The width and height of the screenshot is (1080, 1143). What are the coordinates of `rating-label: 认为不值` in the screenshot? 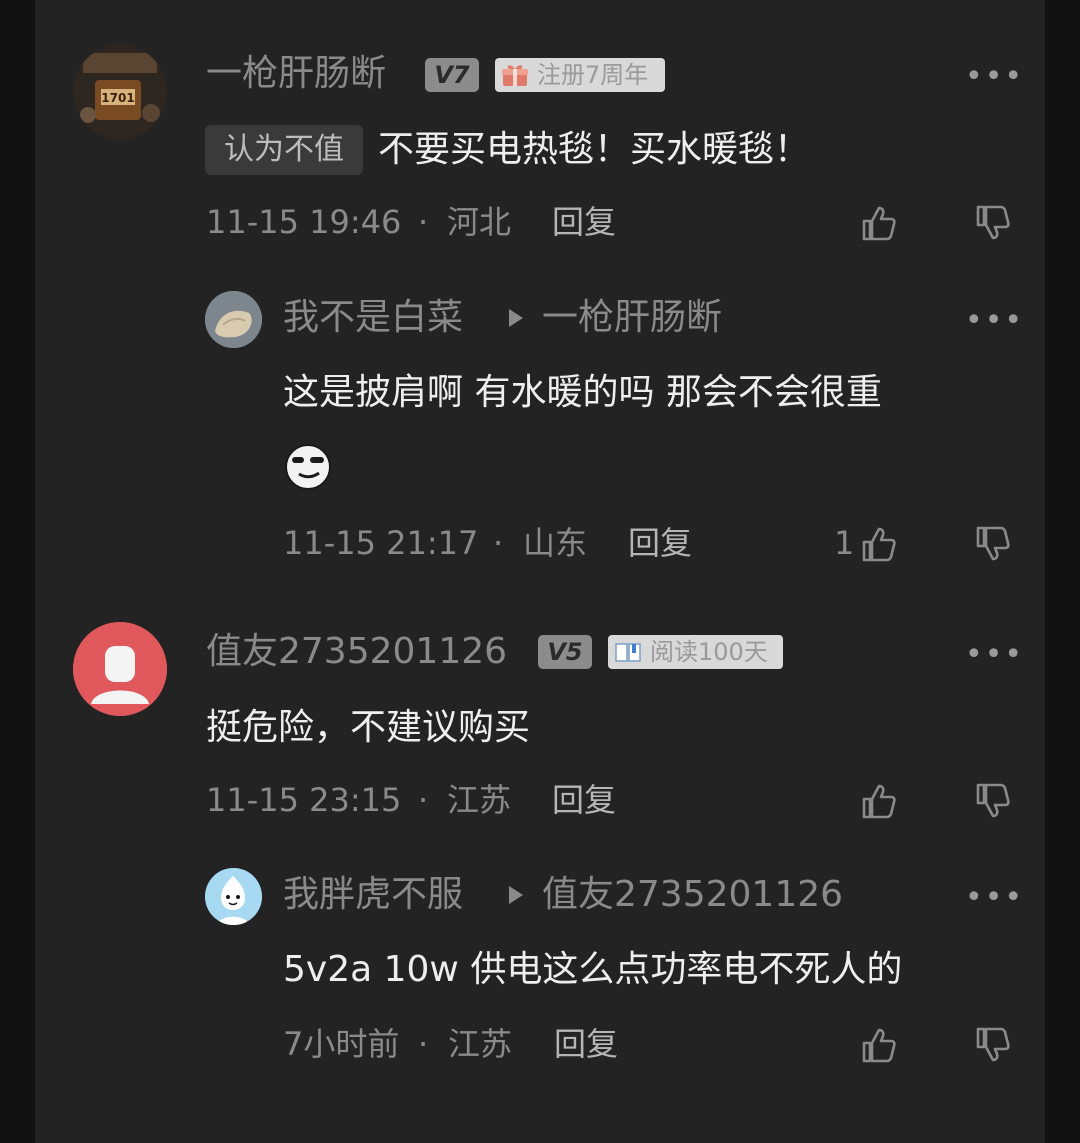 It's located at (284, 150).